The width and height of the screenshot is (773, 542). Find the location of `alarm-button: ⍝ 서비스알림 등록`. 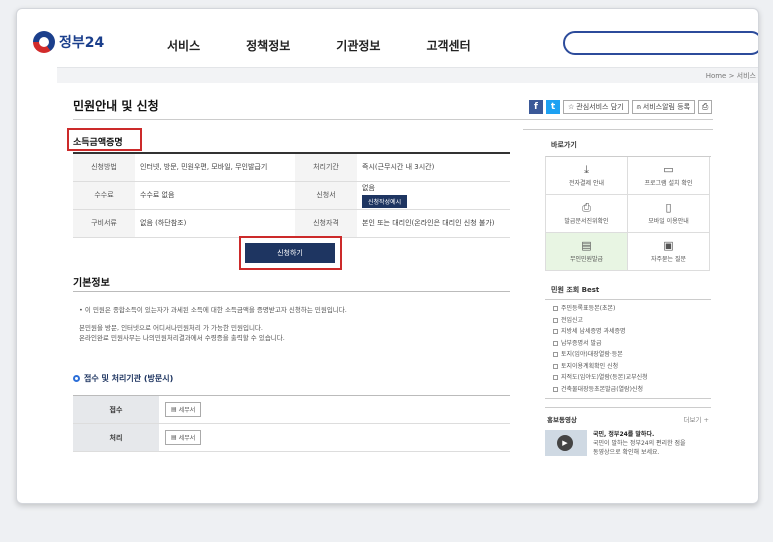

alarm-button: ⍝ 서비스알림 등록 is located at coordinates (663, 107).